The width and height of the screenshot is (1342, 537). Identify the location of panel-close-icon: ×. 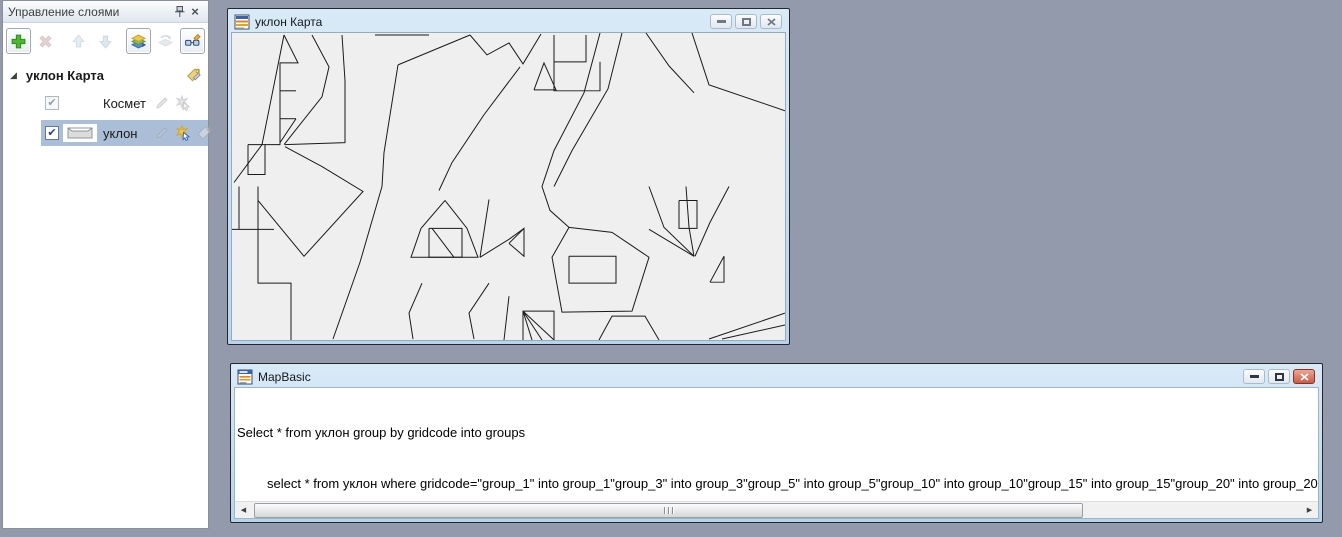
(195, 12).